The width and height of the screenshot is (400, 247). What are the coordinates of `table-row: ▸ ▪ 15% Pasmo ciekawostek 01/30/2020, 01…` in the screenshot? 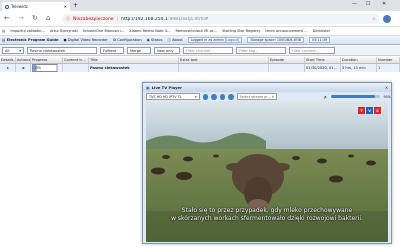 It's located at (200, 68).